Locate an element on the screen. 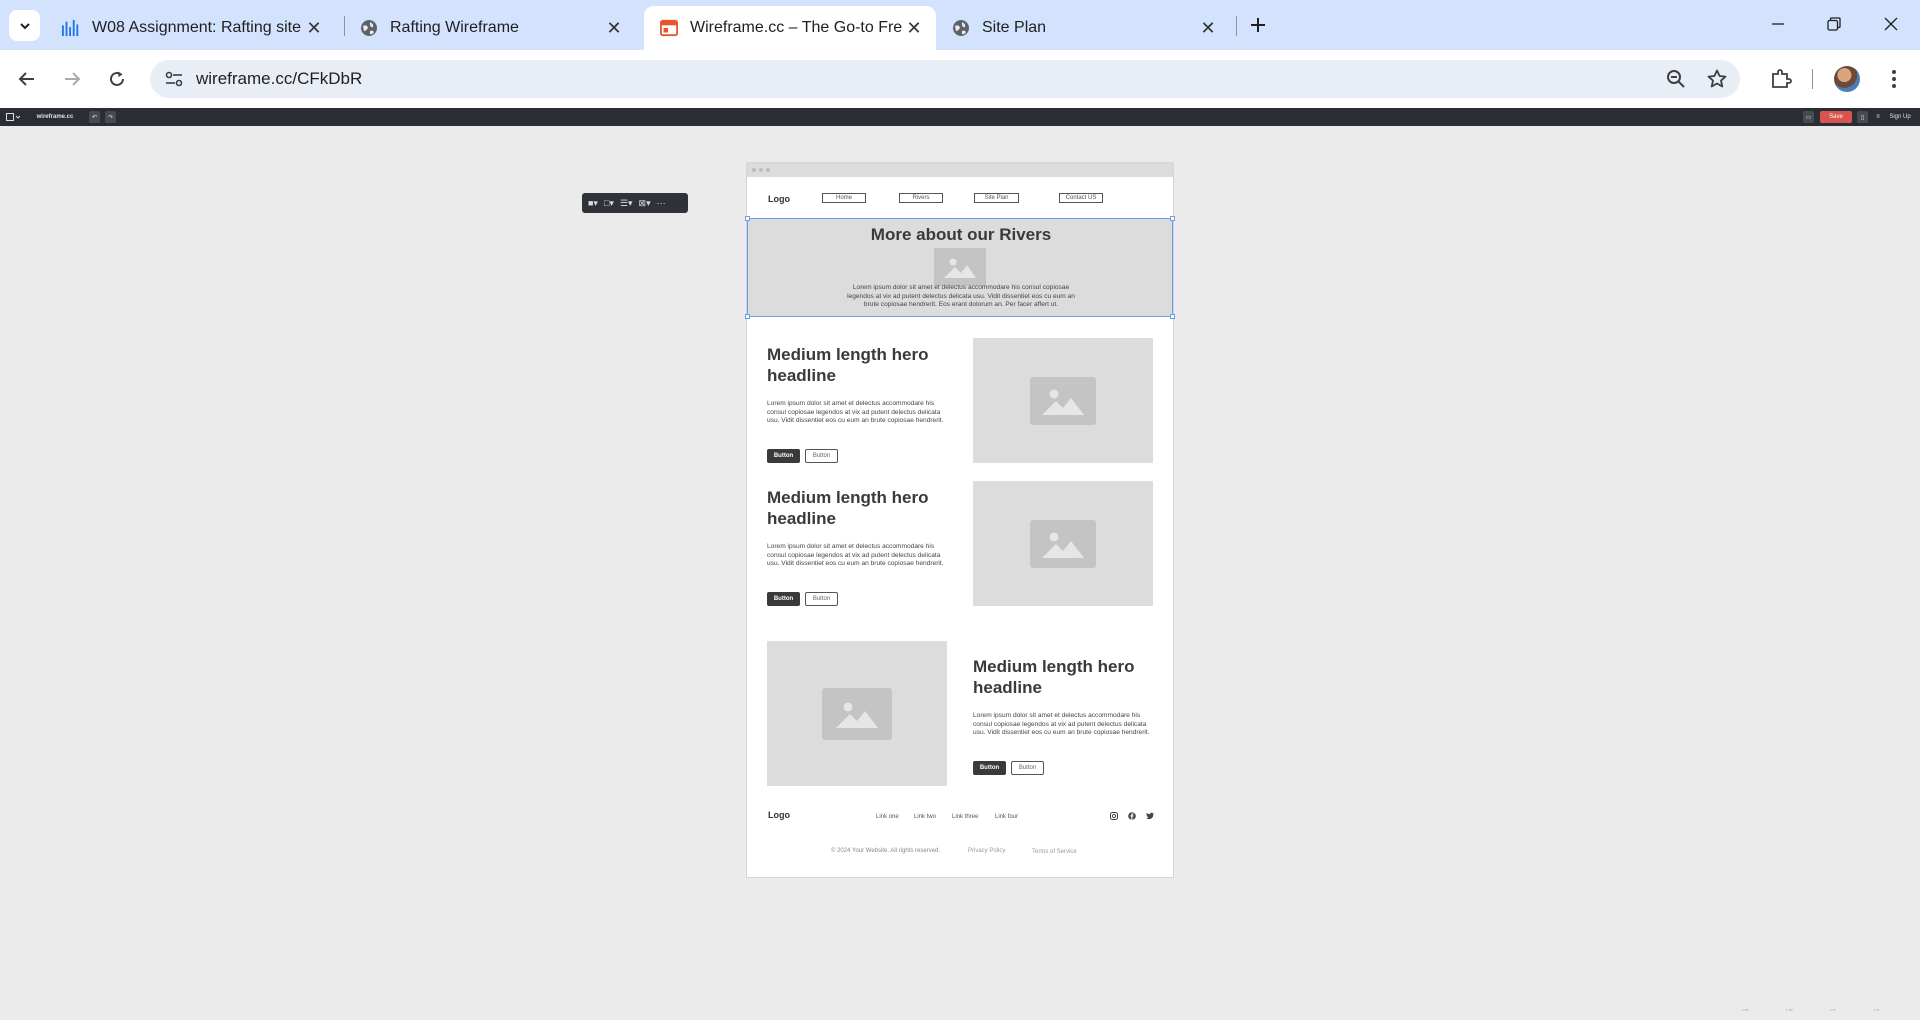  bar-chart-icon is located at coordinates (71, 28).